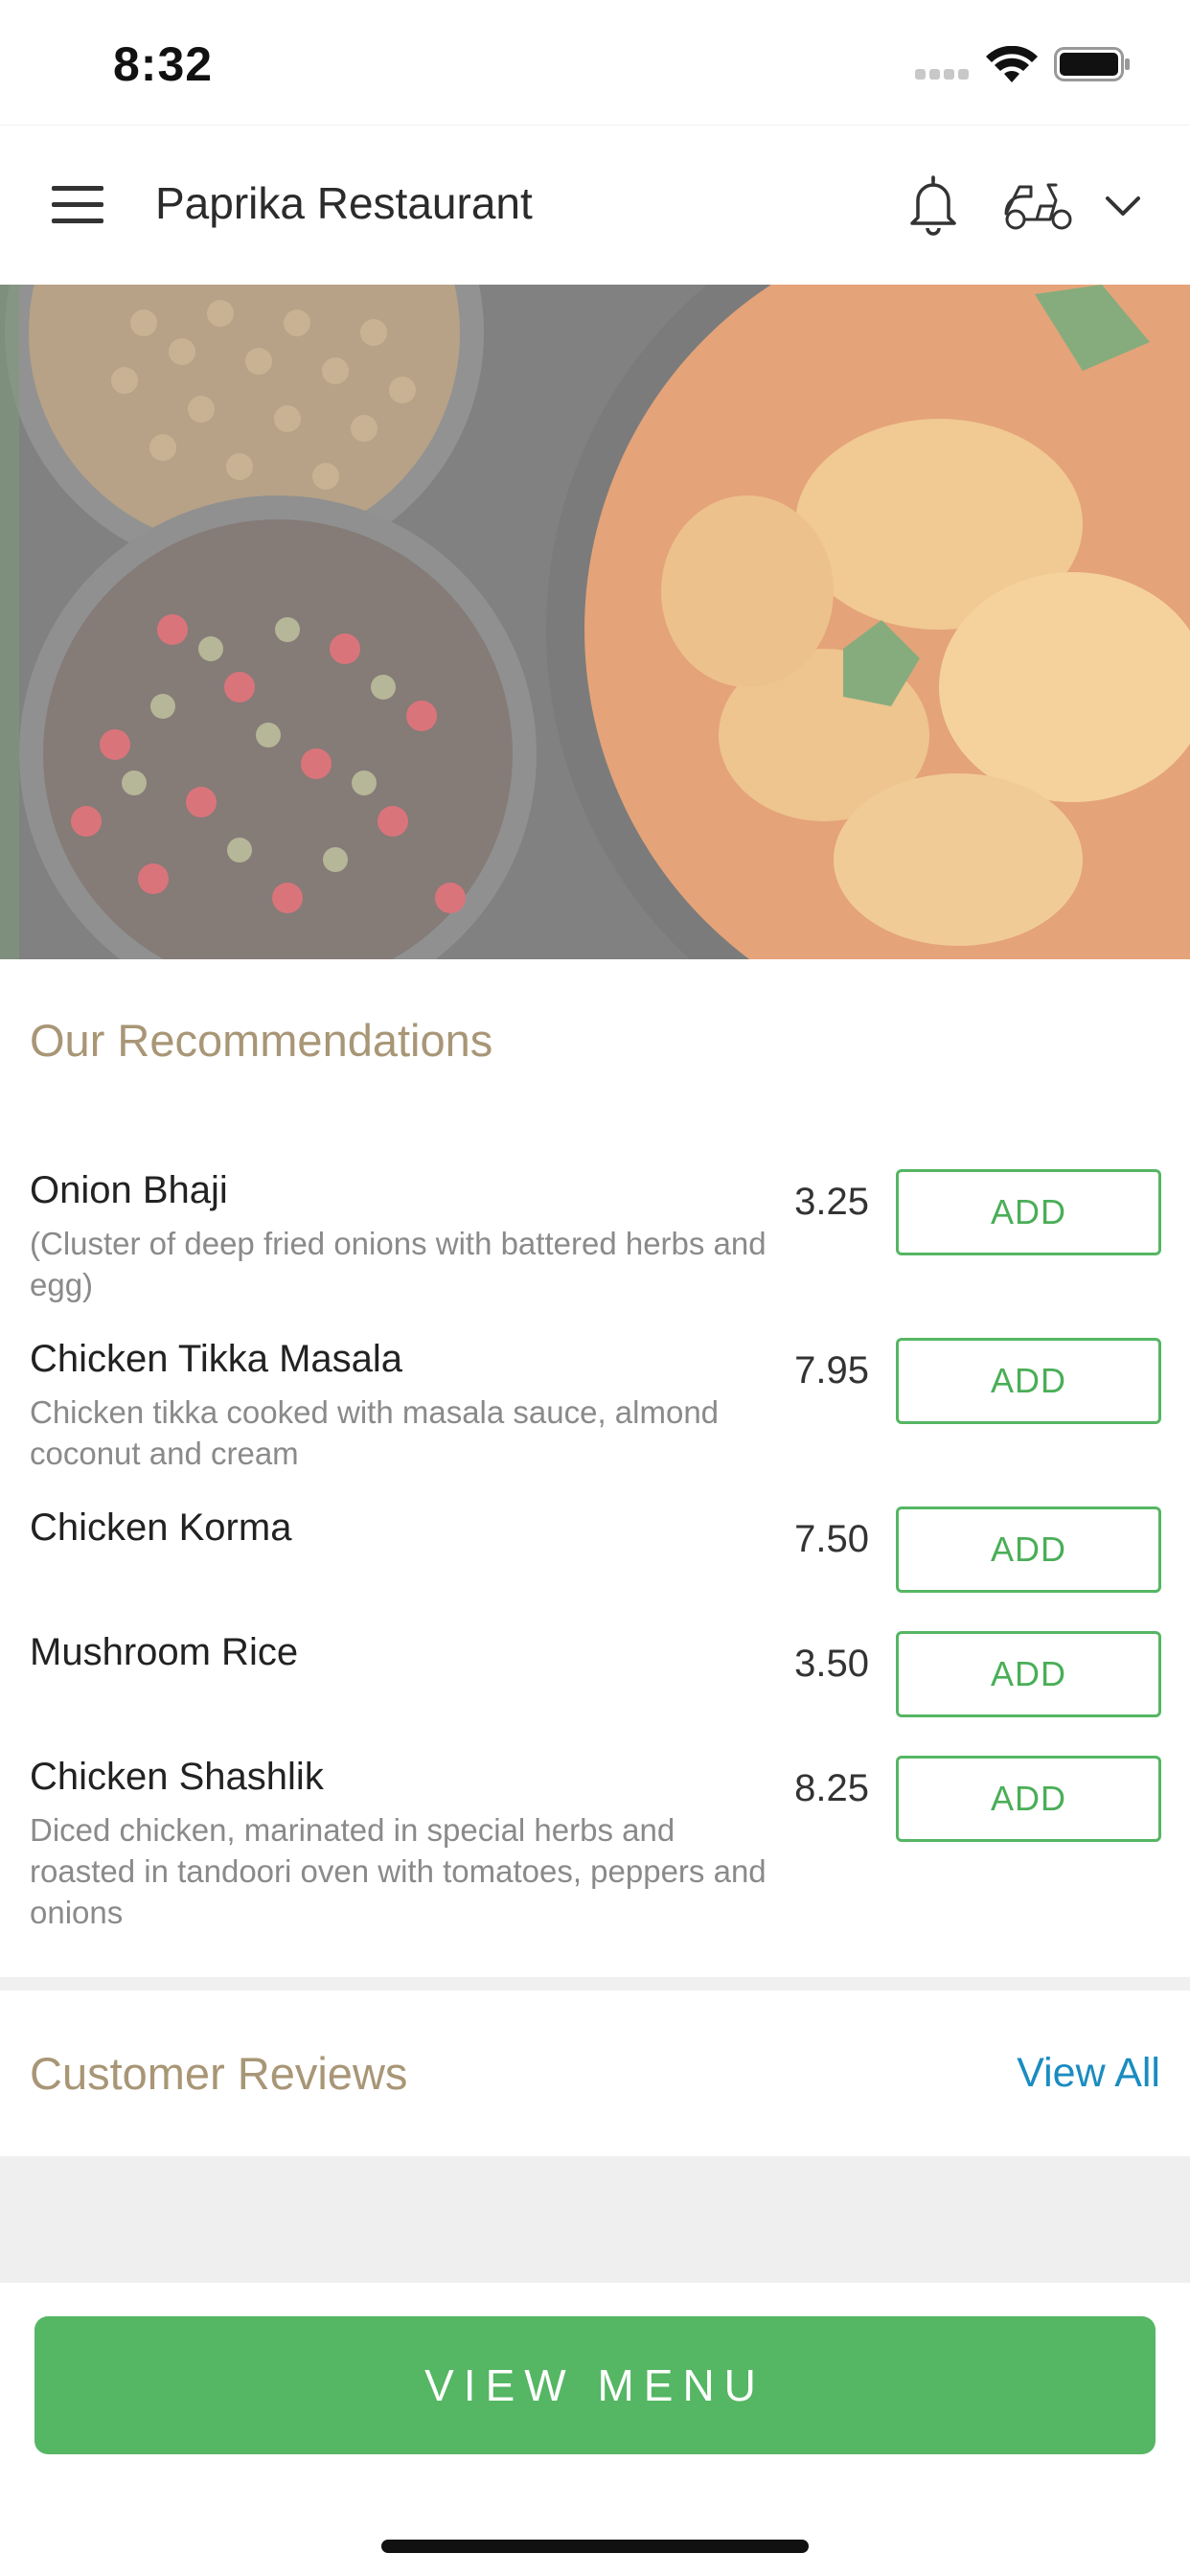  I want to click on view-all-link: View All, so click(1089, 2073).